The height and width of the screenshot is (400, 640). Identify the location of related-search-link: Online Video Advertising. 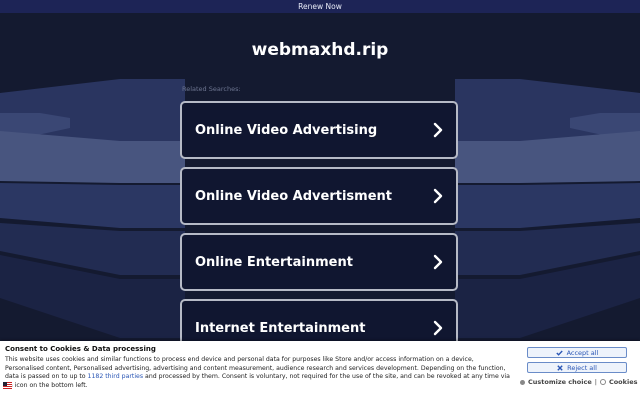
(319, 130).